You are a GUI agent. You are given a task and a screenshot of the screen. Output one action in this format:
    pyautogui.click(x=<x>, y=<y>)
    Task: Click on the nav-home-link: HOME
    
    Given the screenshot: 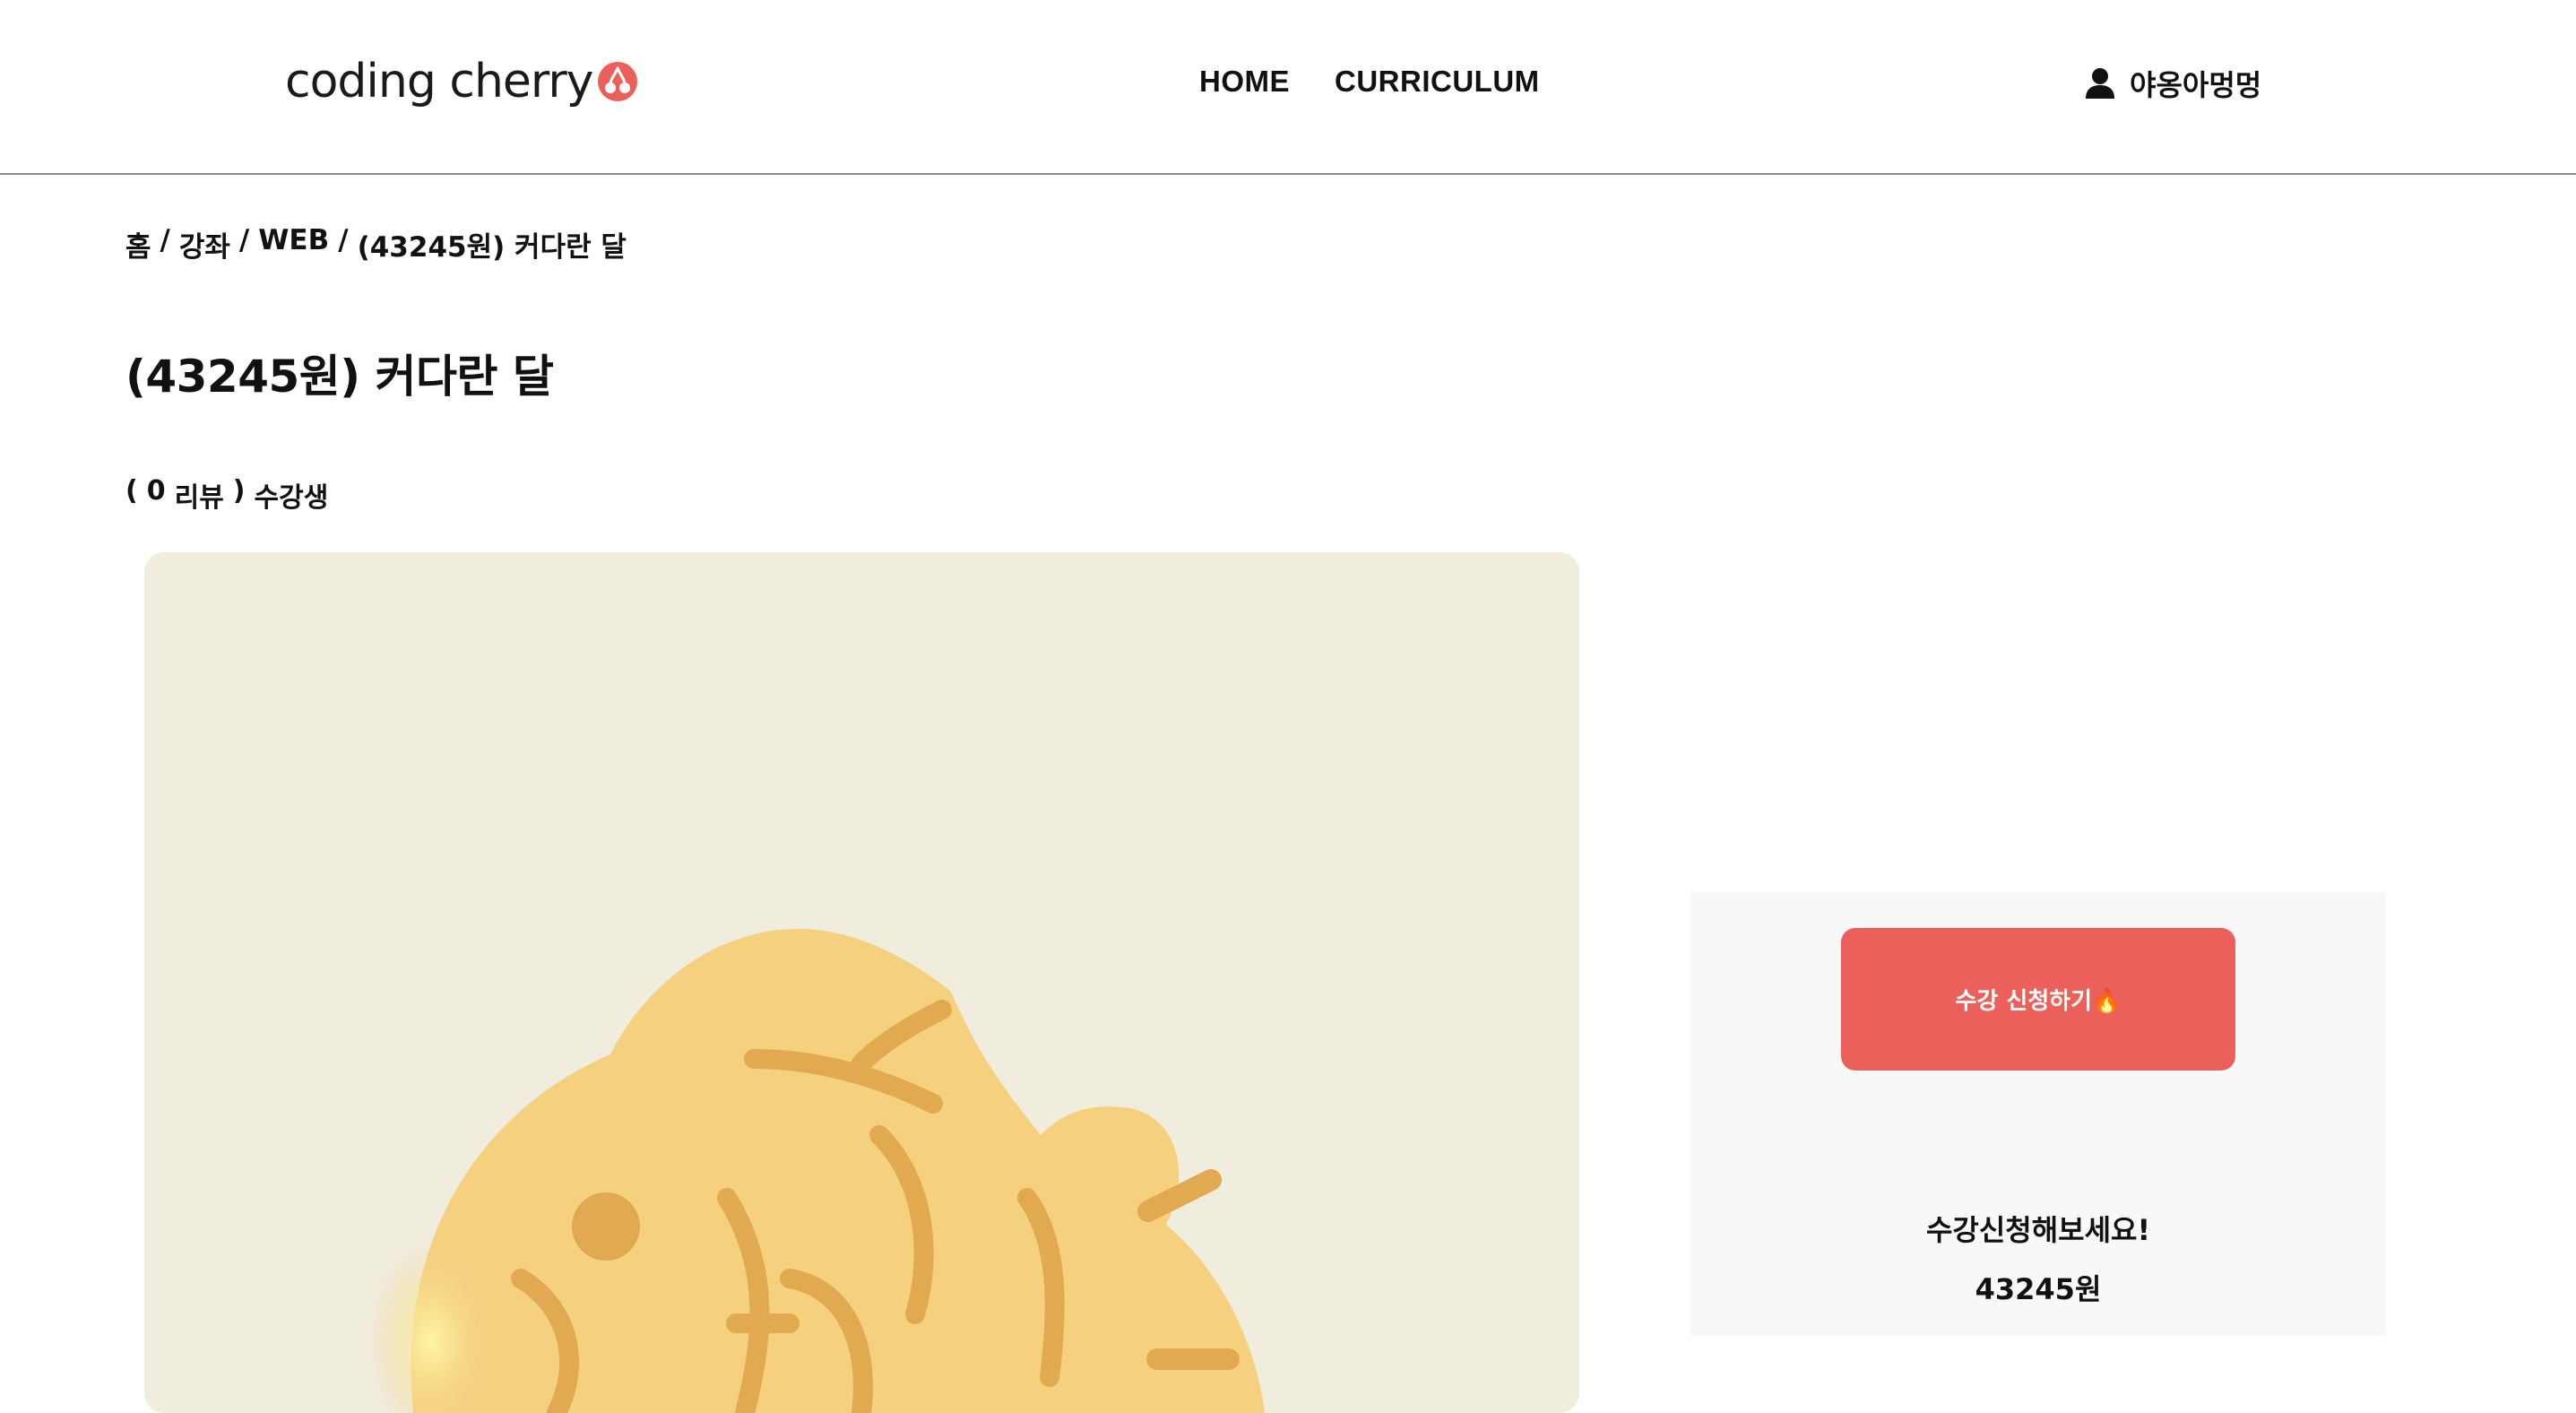 What is the action you would take?
    pyautogui.click(x=1244, y=82)
    